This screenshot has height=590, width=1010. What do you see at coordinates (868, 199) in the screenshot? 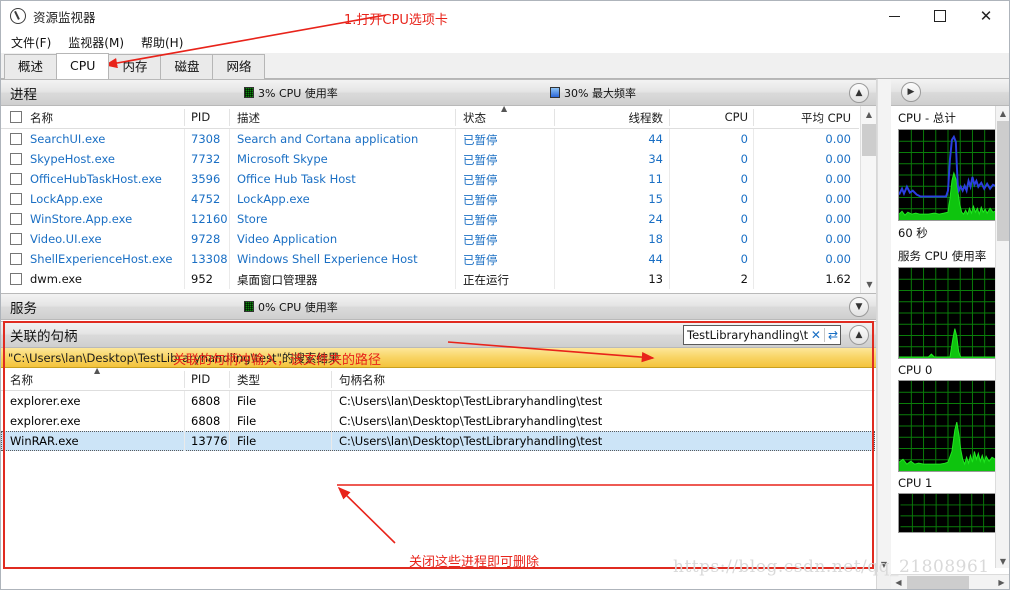
I see `process-scrollbar-vertical: ▲ ▼` at bounding box center [868, 199].